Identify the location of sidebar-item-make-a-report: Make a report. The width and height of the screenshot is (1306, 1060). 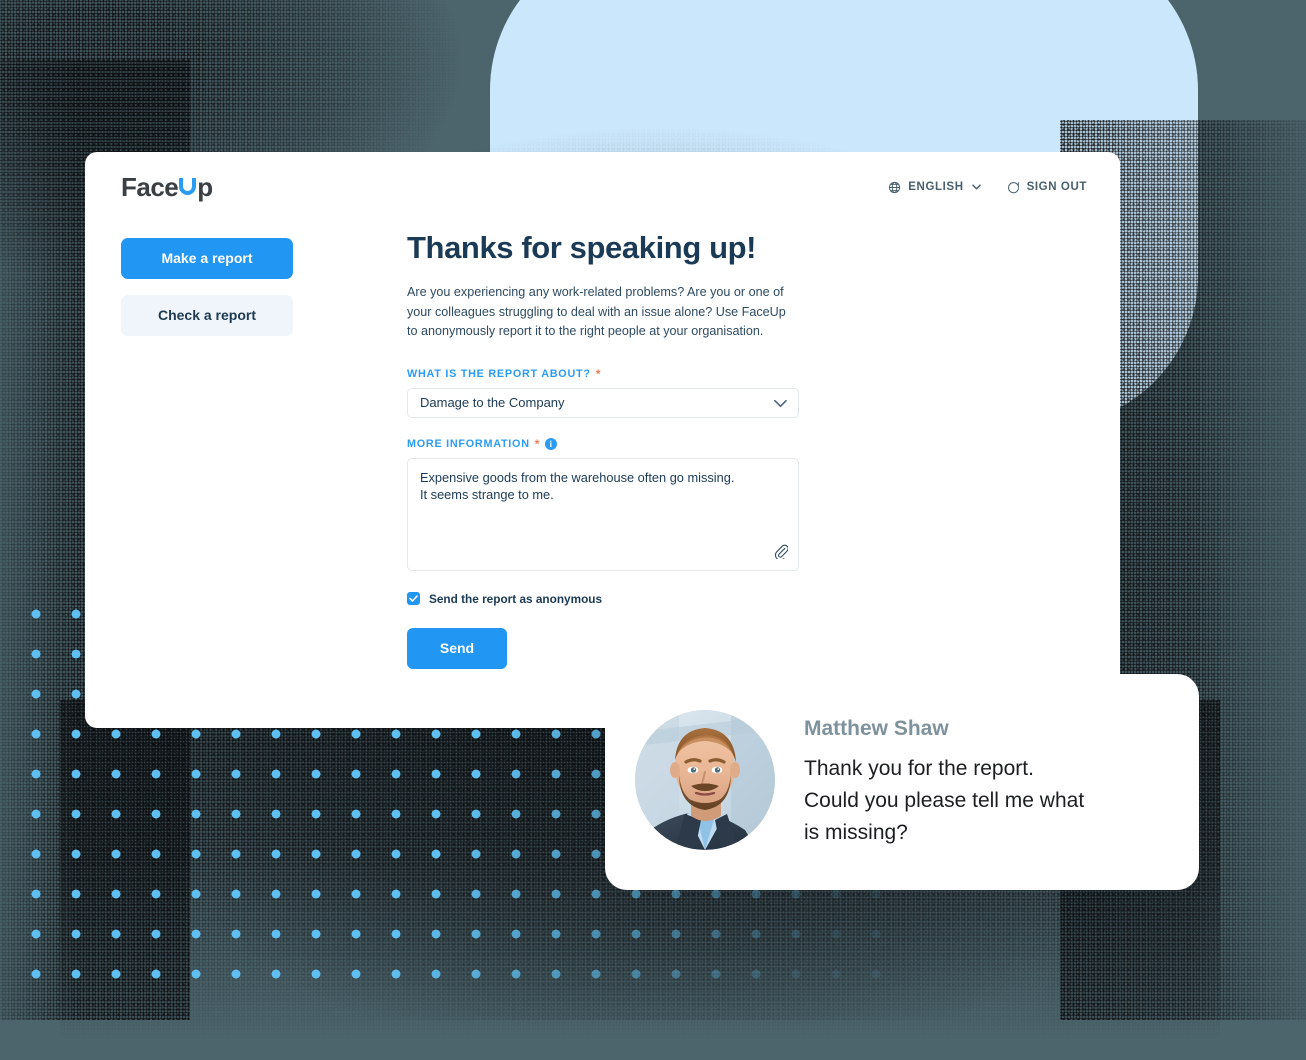
(207, 258).